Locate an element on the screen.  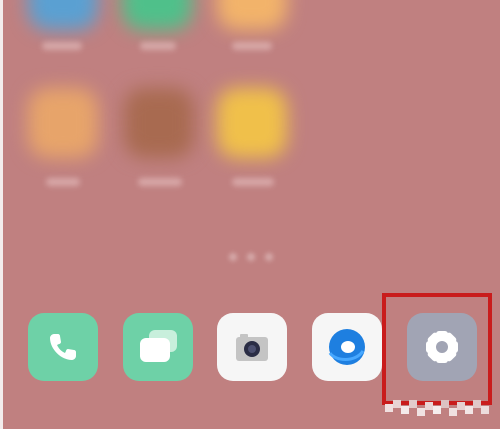
messages-app-icon is located at coordinates (158, 347).